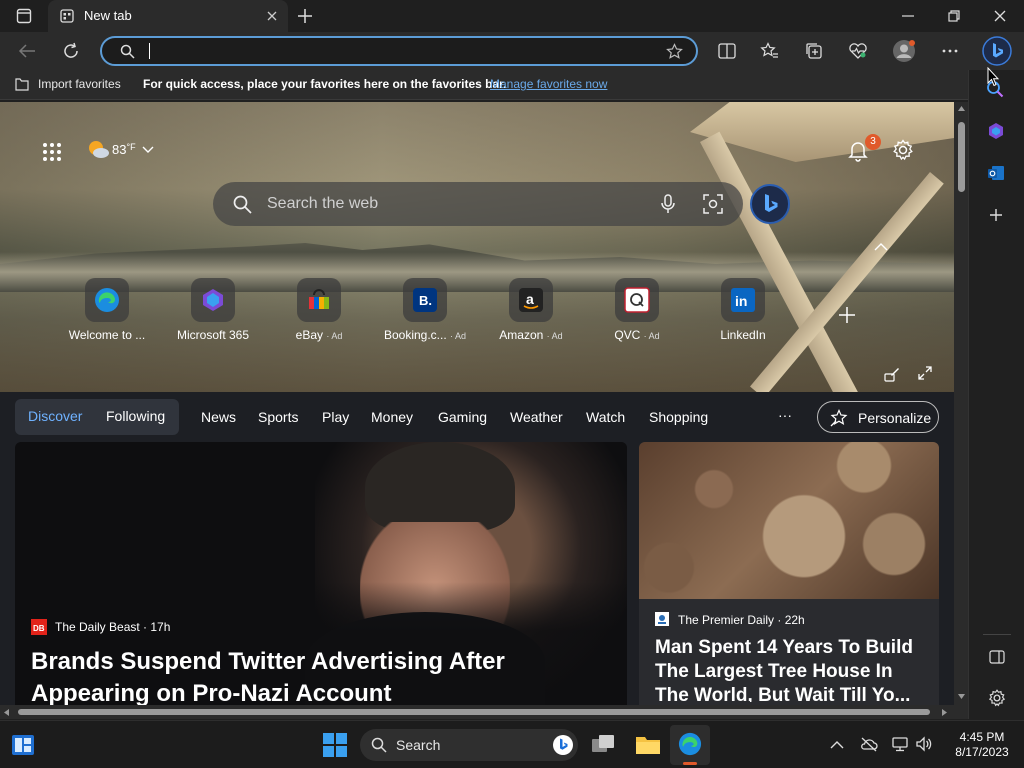 The image size is (1024, 768). I want to click on tab-watch: Watch, so click(605, 417).